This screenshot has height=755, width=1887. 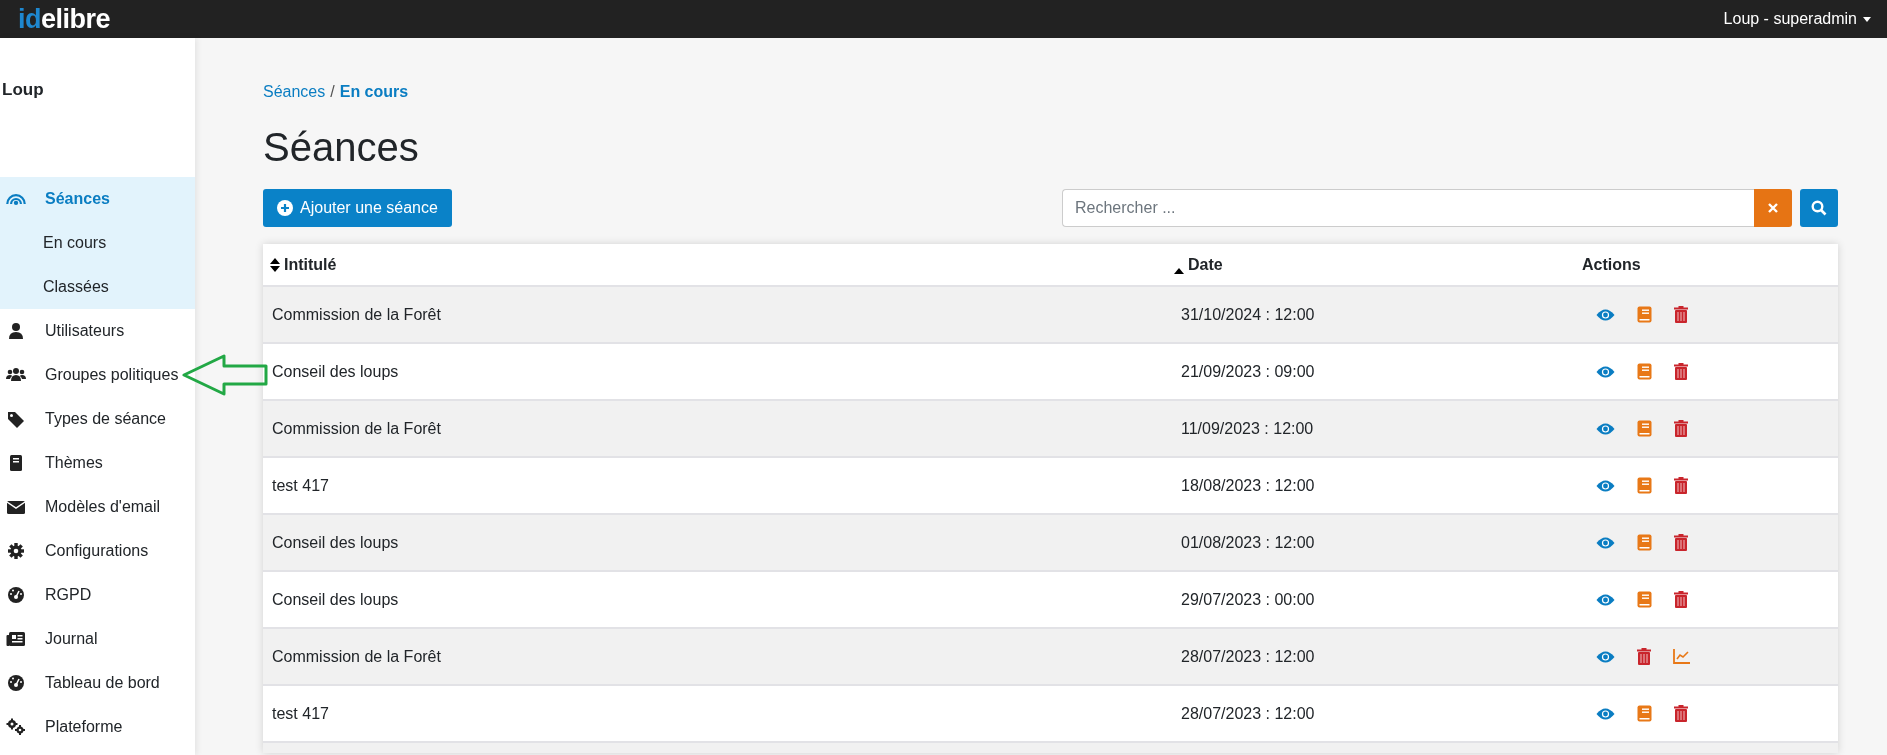 I want to click on table-cell-text: 21/09/2023 : 09:00, so click(x=1248, y=371).